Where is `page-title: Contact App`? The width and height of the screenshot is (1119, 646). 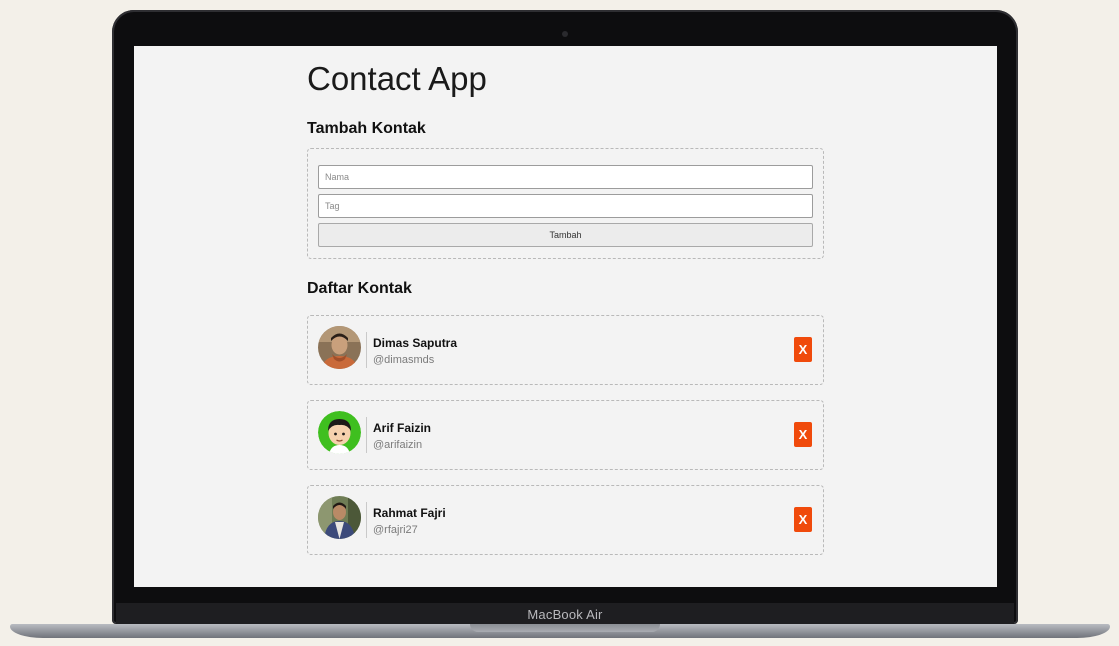
page-title: Contact App is located at coordinates (397, 78).